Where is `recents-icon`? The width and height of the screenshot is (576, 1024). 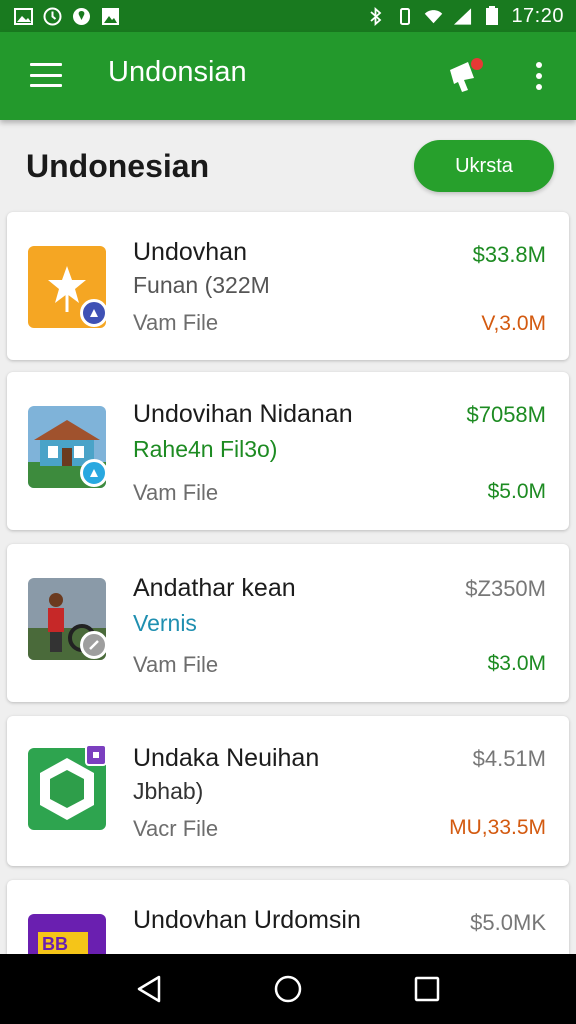 recents-icon is located at coordinates (426, 989).